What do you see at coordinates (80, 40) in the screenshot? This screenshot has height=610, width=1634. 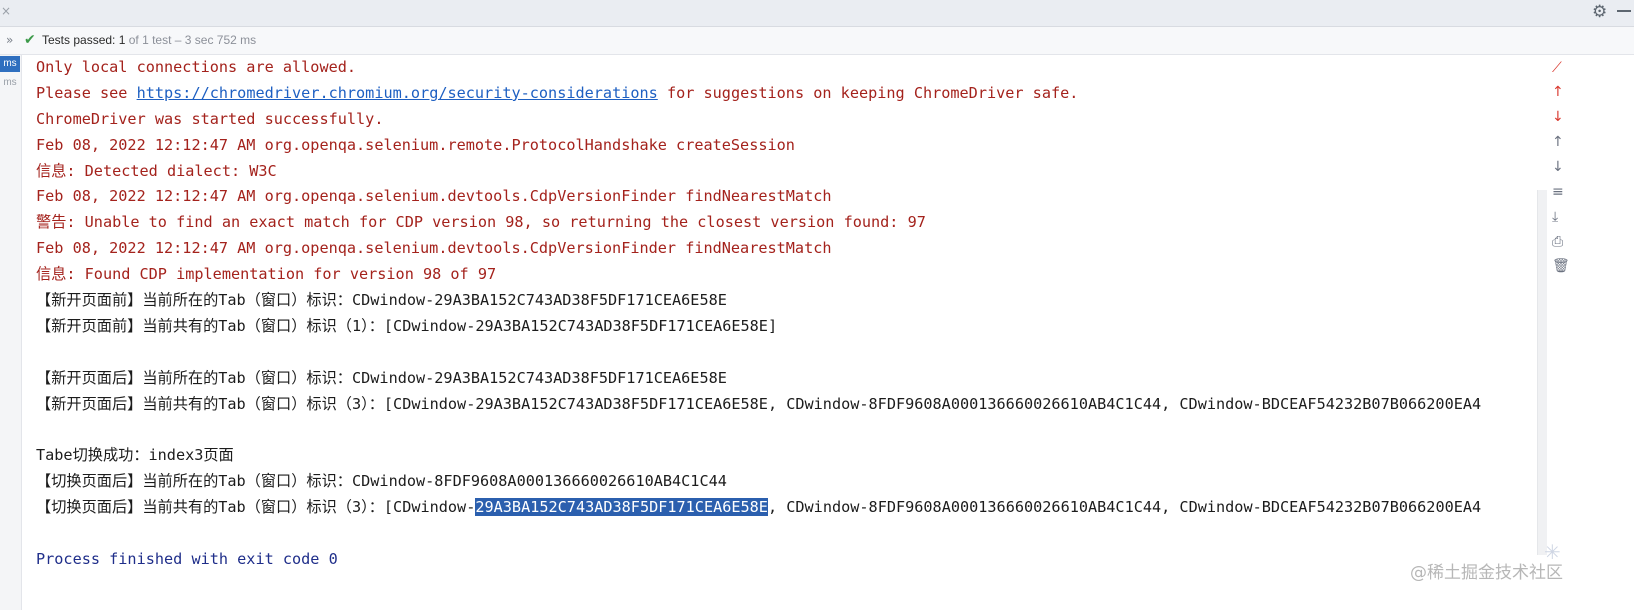 I see `test-status-label: Tests passed:` at bounding box center [80, 40].